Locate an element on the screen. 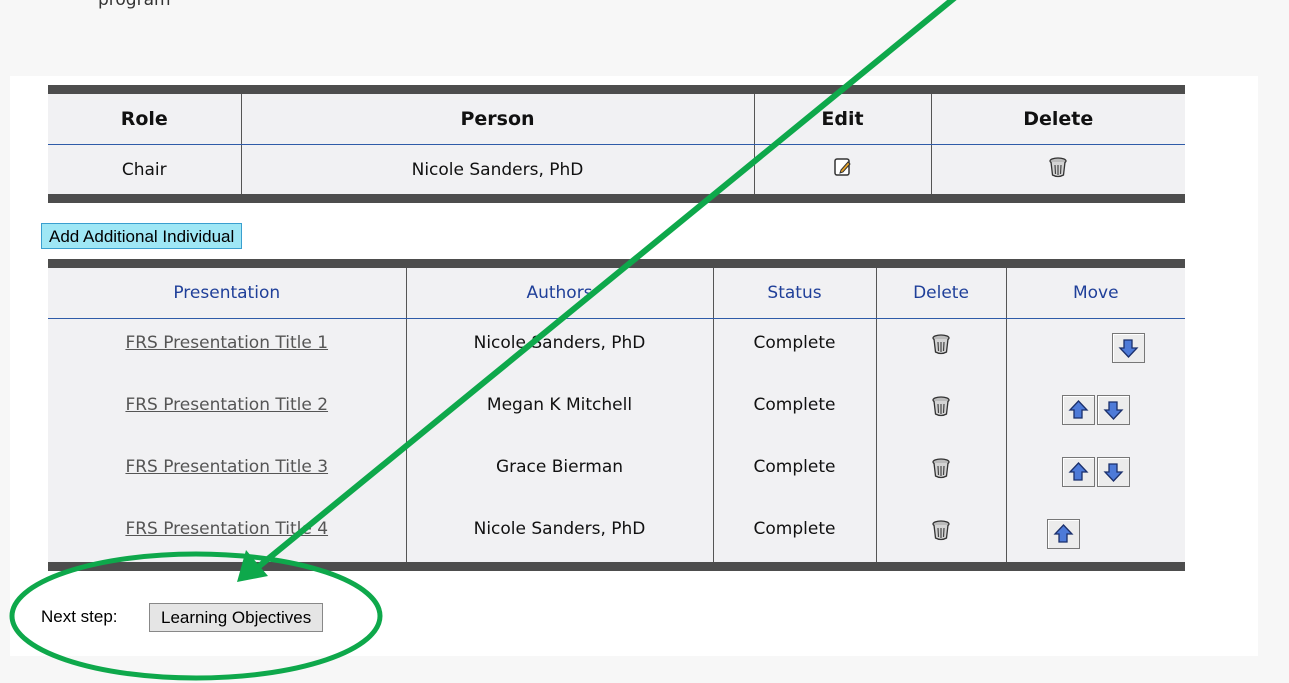  learning-objectives-button: Learning Objectives is located at coordinates (236, 617).